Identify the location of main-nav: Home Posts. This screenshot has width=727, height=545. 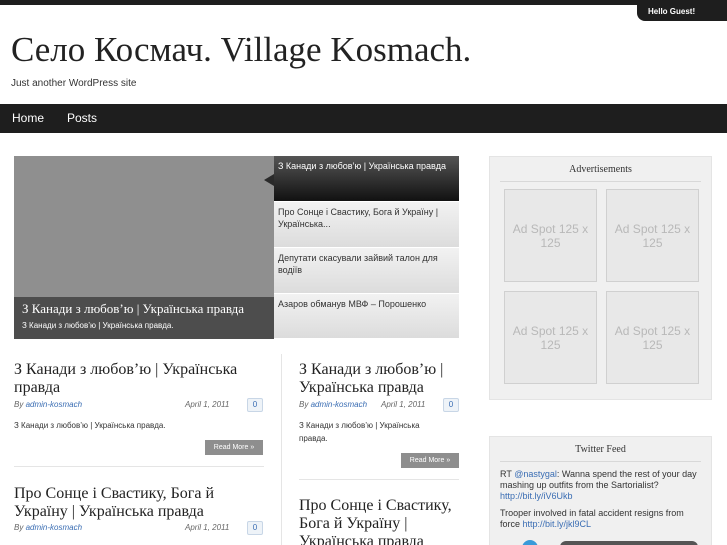
(363, 118).